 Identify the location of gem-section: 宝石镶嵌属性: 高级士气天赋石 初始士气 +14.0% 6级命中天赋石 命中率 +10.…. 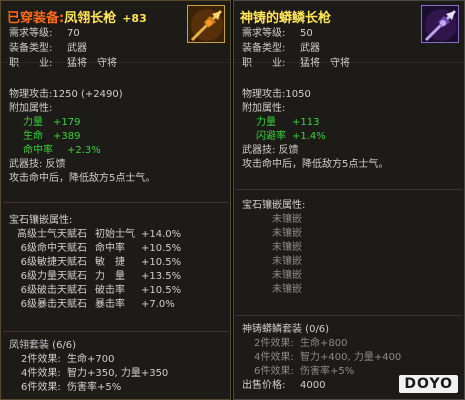
(116, 263).